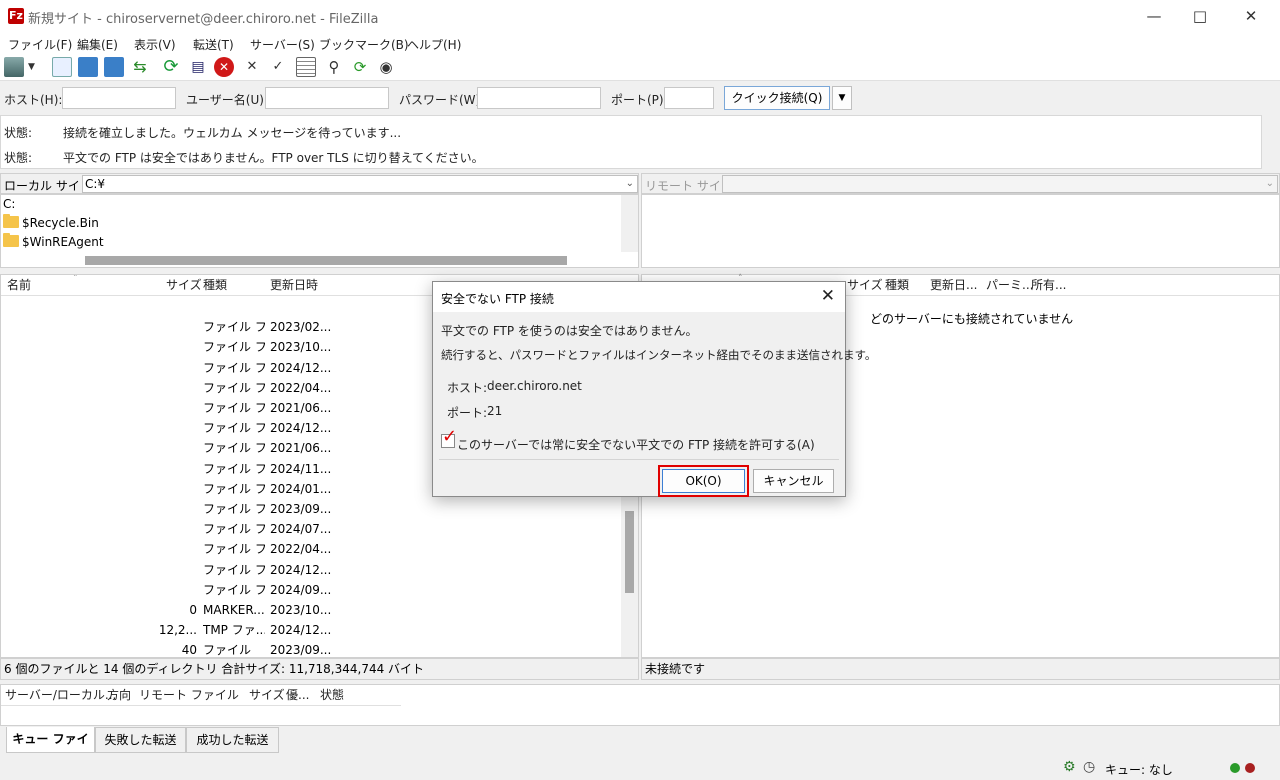  Describe the element at coordinates (140, 67) in the screenshot. I see `transfer-queue-icon: ⇆` at that location.